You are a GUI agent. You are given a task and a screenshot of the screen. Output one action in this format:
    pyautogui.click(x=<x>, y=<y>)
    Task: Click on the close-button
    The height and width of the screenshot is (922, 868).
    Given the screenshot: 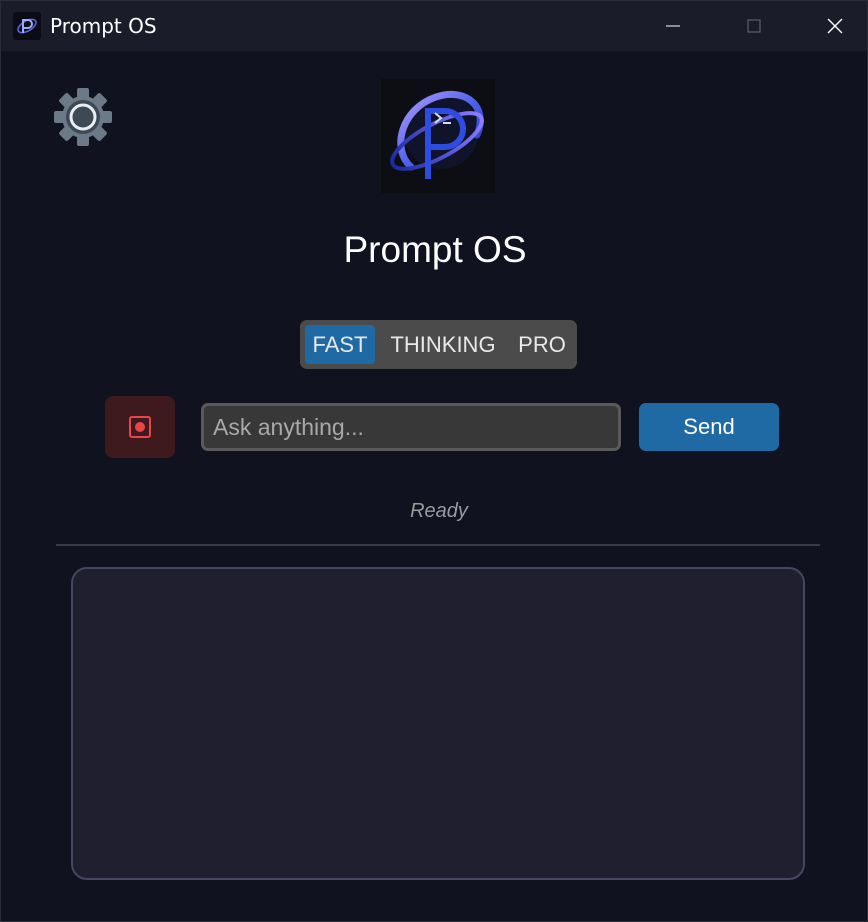 What is the action you would take?
    pyautogui.click(x=831, y=26)
    